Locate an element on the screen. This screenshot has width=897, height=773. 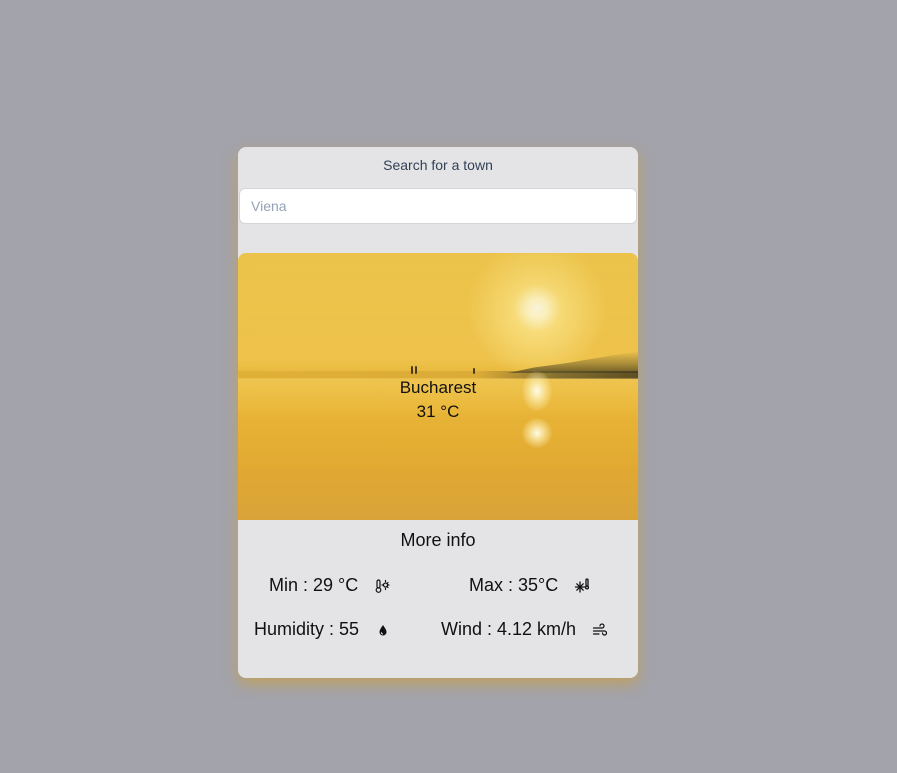
stat-humidity-label: Humidity : 55 is located at coordinates (307, 629).